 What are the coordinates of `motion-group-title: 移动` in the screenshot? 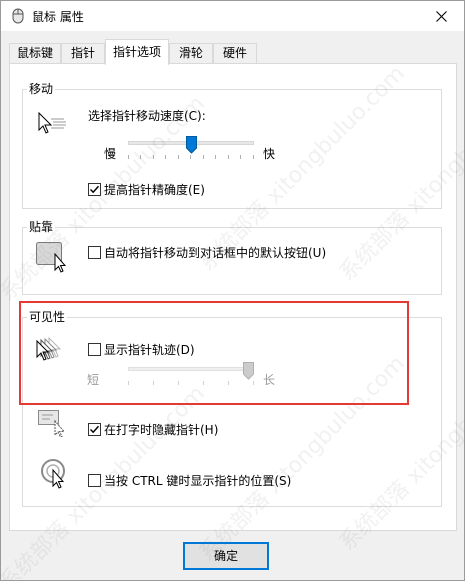 It's located at (41, 89).